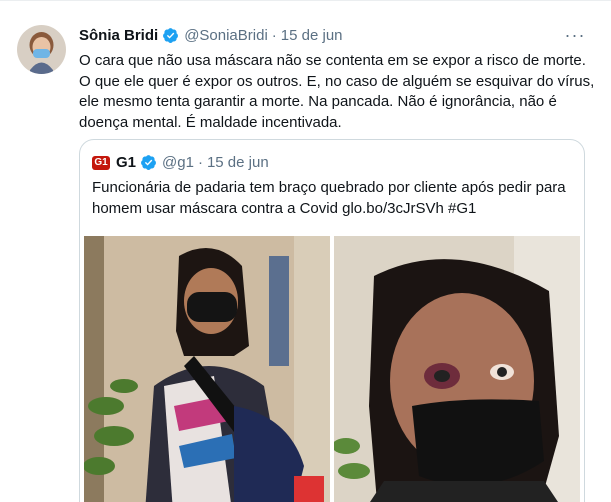 This screenshot has height=502, width=611. I want to click on quote-author-handle: @g1, so click(178, 162).